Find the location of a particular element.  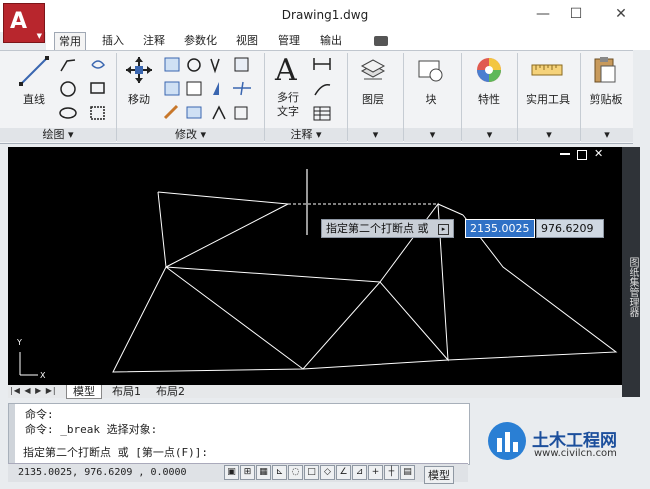

clipboard-icon is located at coordinates (605, 70).